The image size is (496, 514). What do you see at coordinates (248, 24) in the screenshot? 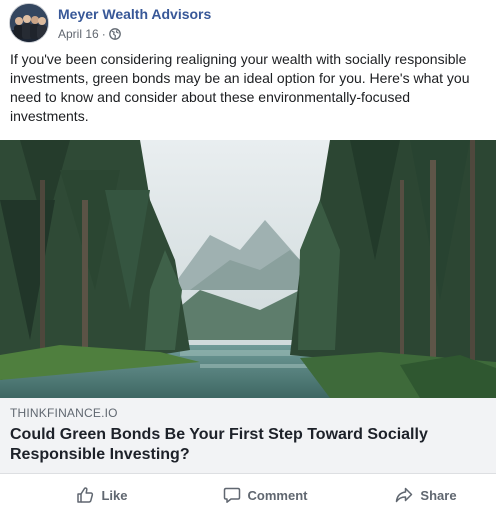
I see `post-header: Meyer Wealth Advisors April 16 ·` at bounding box center [248, 24].